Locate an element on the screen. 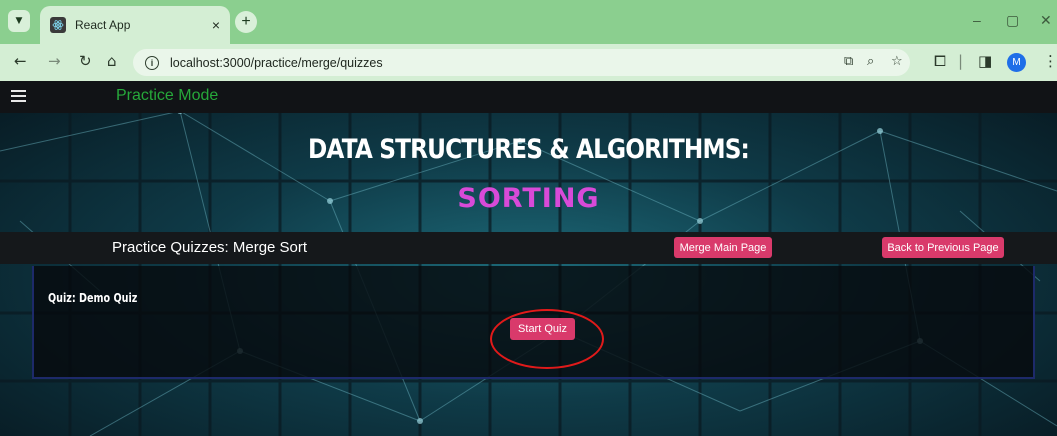 The height and width of the screenshot is (436, 1057). section-title: Practice Quizzes: Merge Sort is located at coordinates (210, 247).